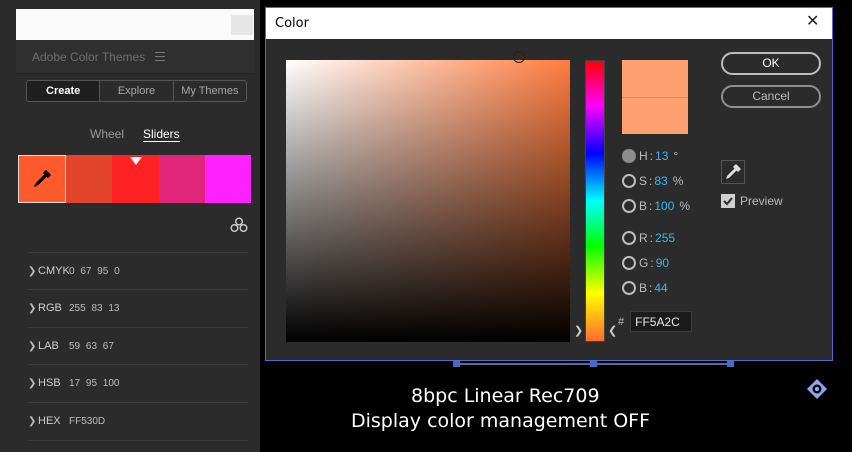 This screenshot has height=452, width=852. I want to click on channel-label: H, so click(643, 156).